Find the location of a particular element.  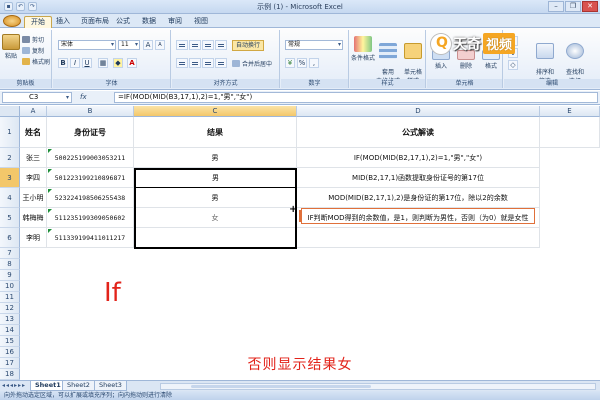

sort-filter-button: 排序和 筛选 is located at coordinates (545, 60).